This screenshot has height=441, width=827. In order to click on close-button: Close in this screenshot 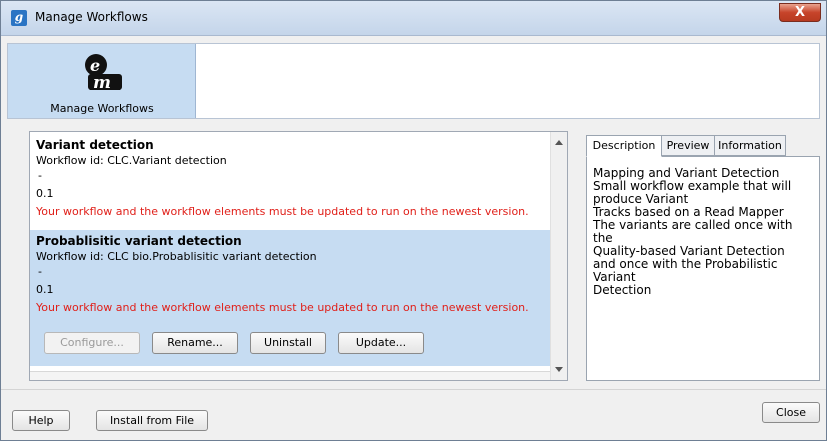, I will do `click(791, 412)`.